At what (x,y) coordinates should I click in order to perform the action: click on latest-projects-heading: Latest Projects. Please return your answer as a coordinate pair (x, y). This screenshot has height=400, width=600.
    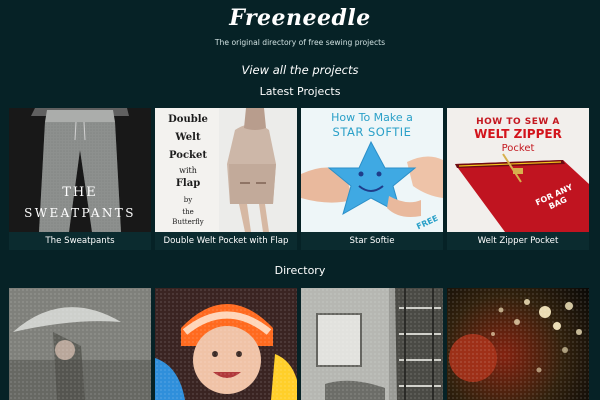
    Looking at the image, I should click on (300, 91).